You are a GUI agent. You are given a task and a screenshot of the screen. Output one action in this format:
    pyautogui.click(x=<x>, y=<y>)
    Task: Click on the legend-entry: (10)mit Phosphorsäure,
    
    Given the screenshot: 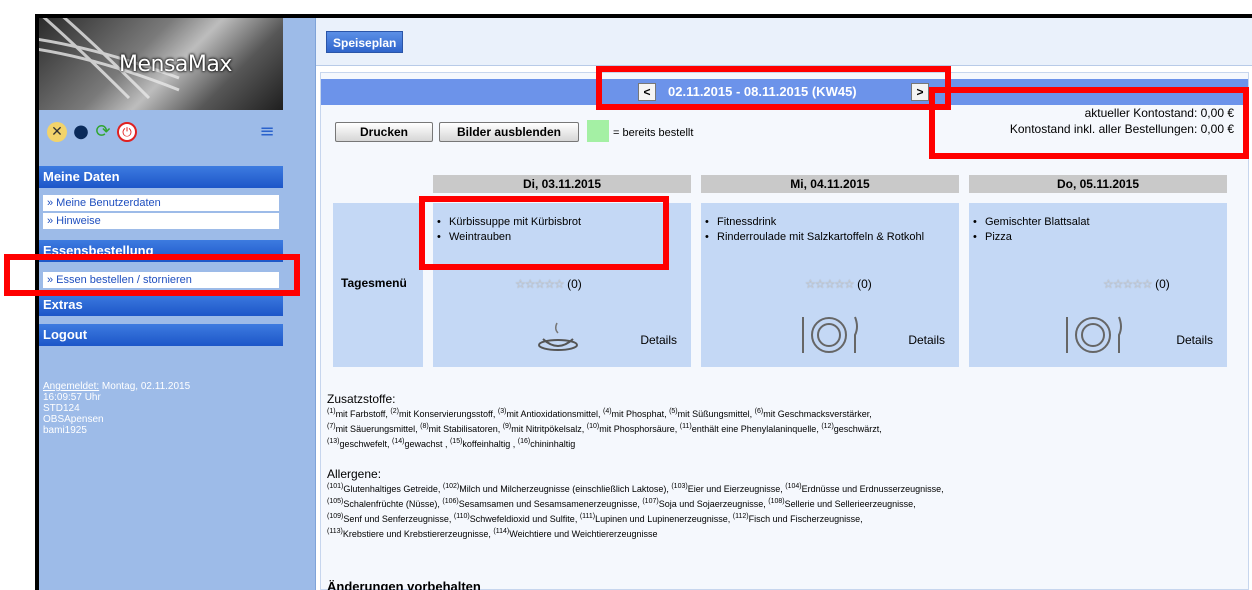 What is the action you would take?
    pyautogui.click(x=633, y=428)
    